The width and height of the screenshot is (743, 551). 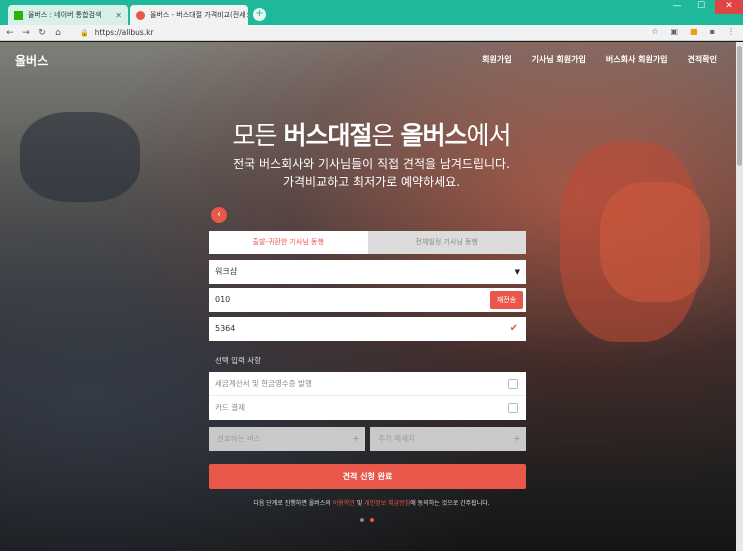 I want to click on purpose-select: 워크샵 ▼, so click(x=367, y=272).